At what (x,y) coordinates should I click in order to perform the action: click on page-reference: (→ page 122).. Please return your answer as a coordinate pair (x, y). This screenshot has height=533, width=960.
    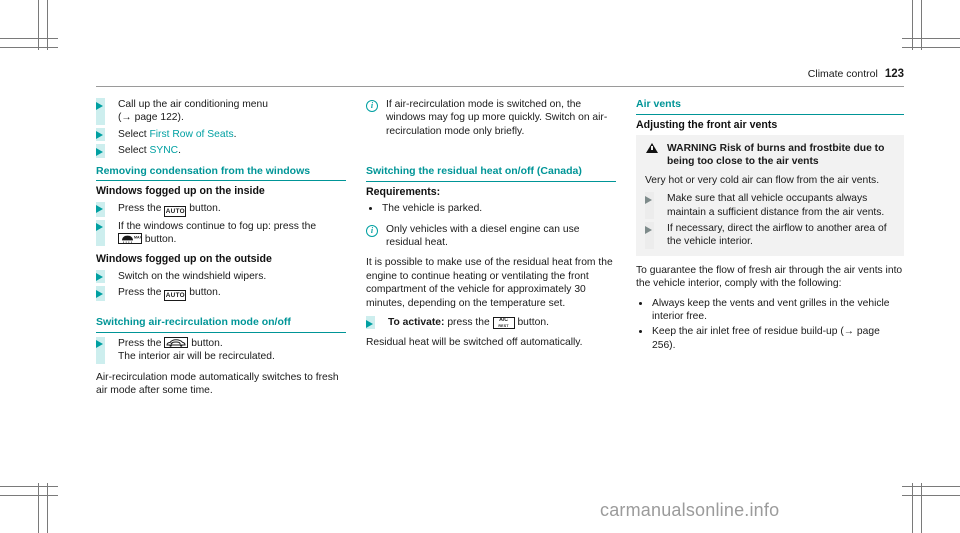
    Looking at the image, I should click on (151, 118).